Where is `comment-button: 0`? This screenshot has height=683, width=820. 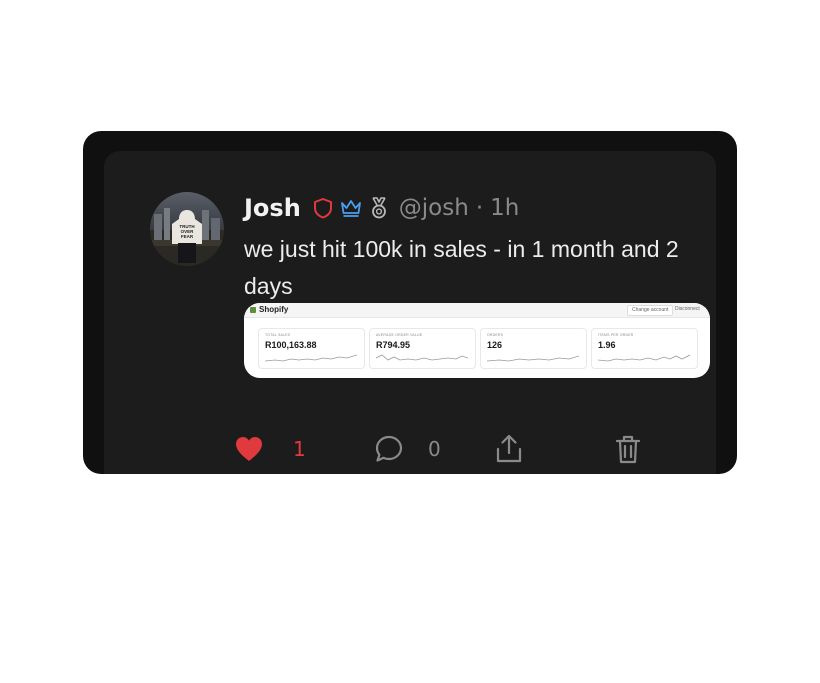
comment-button: 0 is located at coordinates (407, 449).